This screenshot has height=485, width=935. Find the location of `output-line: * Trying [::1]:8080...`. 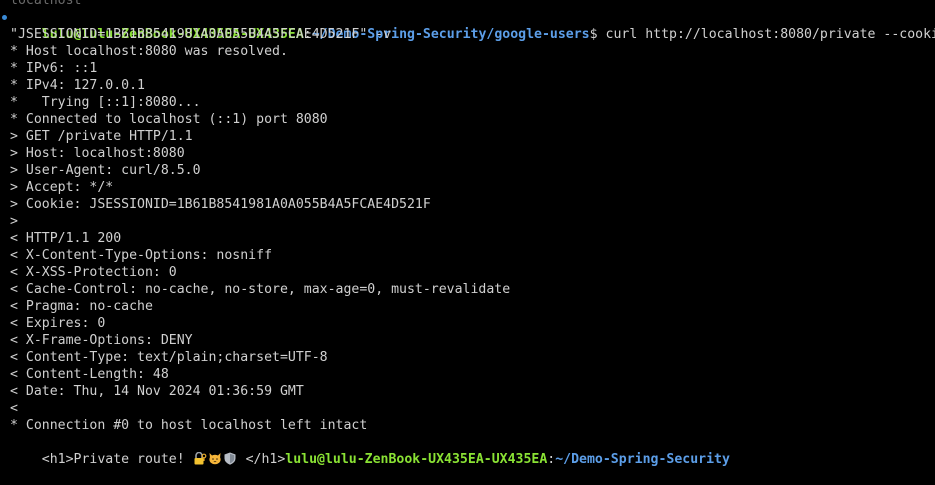

output-line: * Trying [::1]:8080... is located at coordinates (105, 102).